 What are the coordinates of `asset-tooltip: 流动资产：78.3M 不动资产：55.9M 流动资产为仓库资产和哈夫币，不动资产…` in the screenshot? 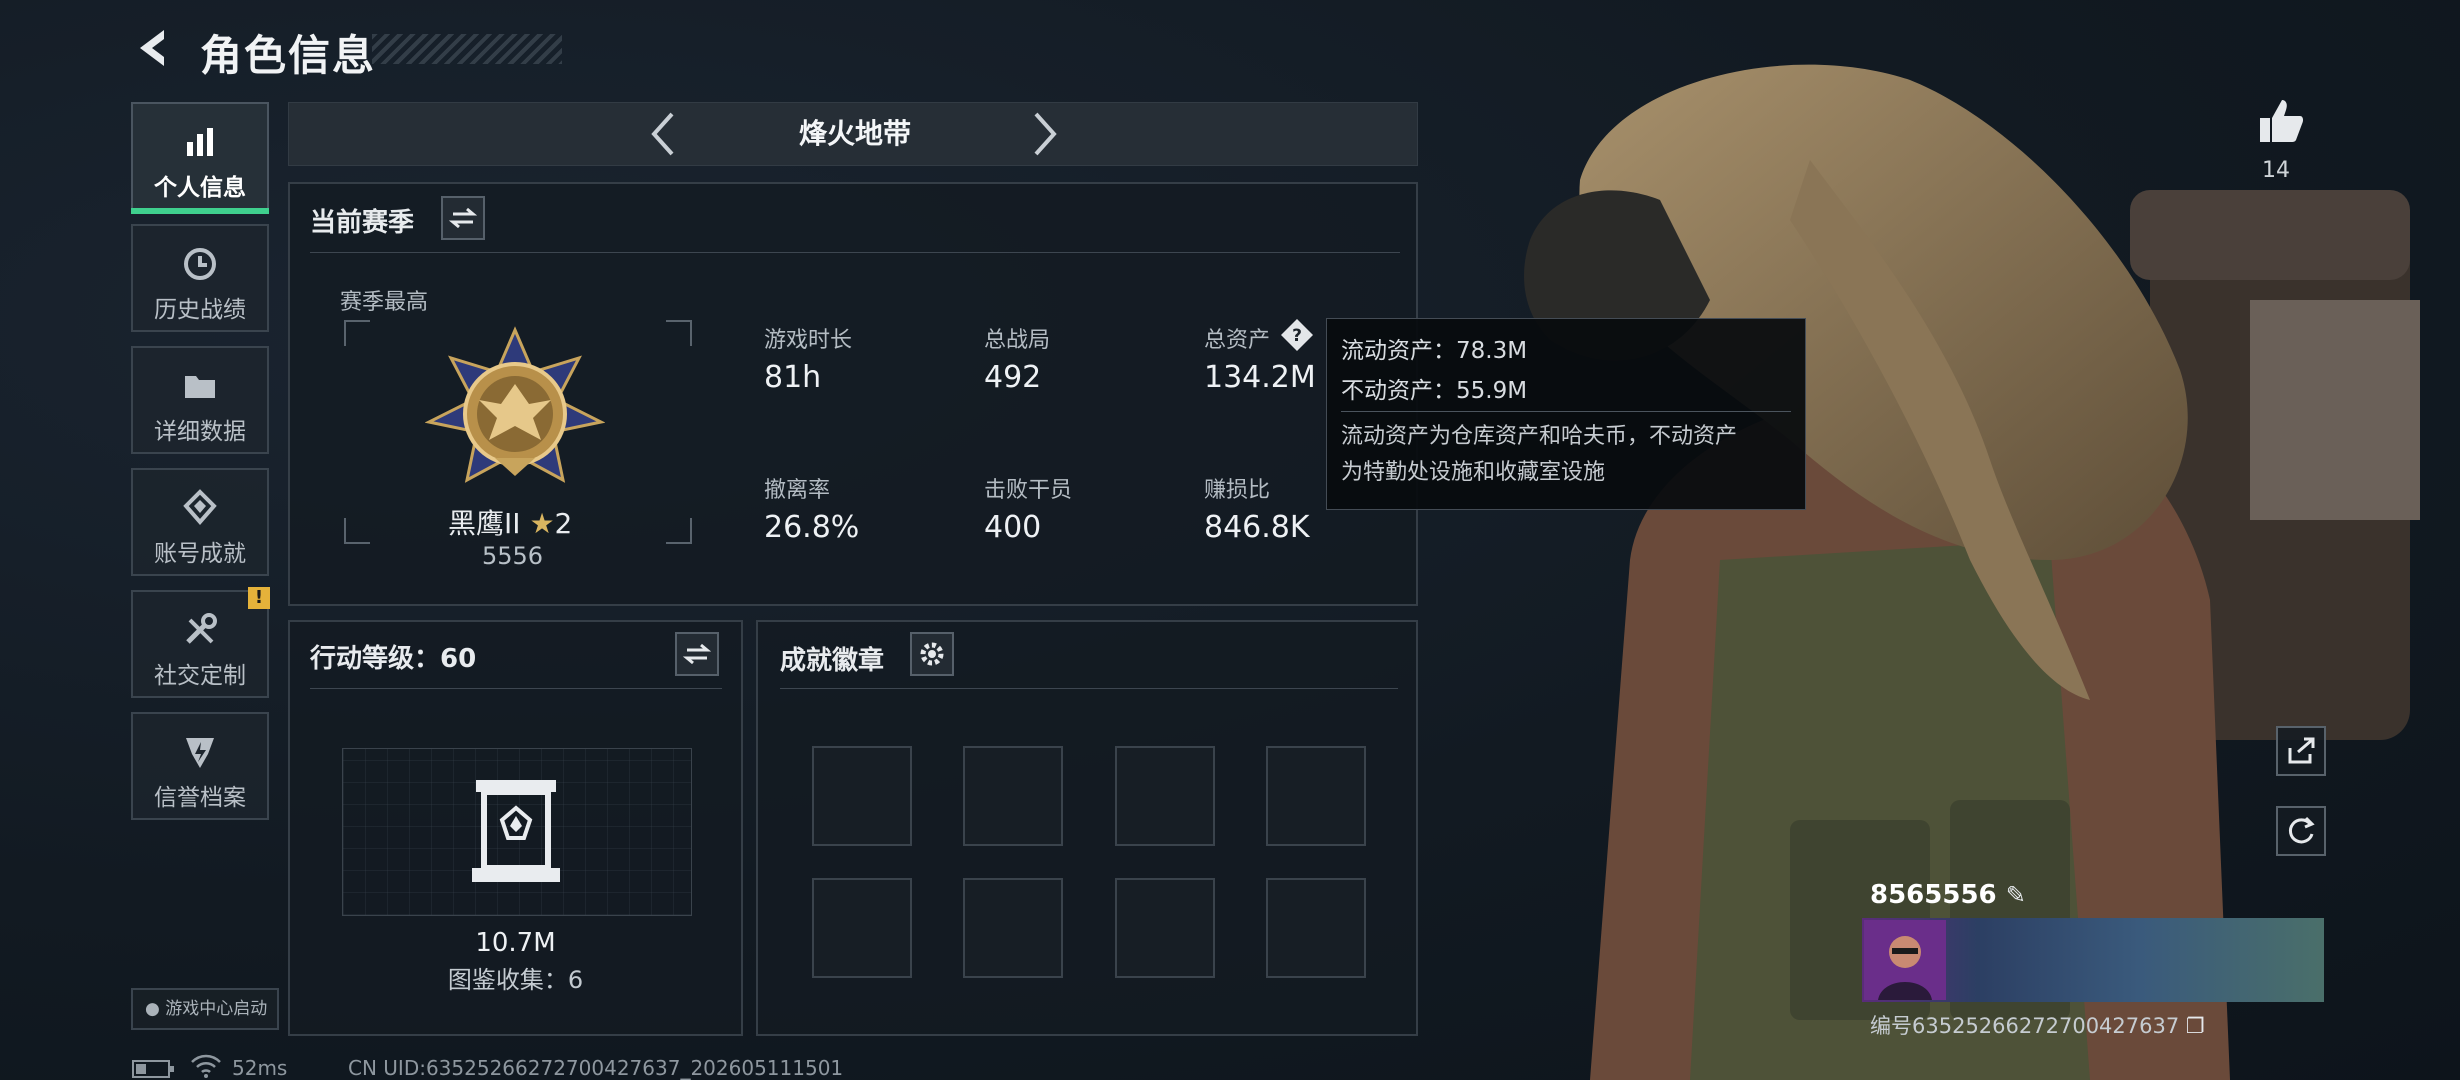 It's located at (1566, 414).